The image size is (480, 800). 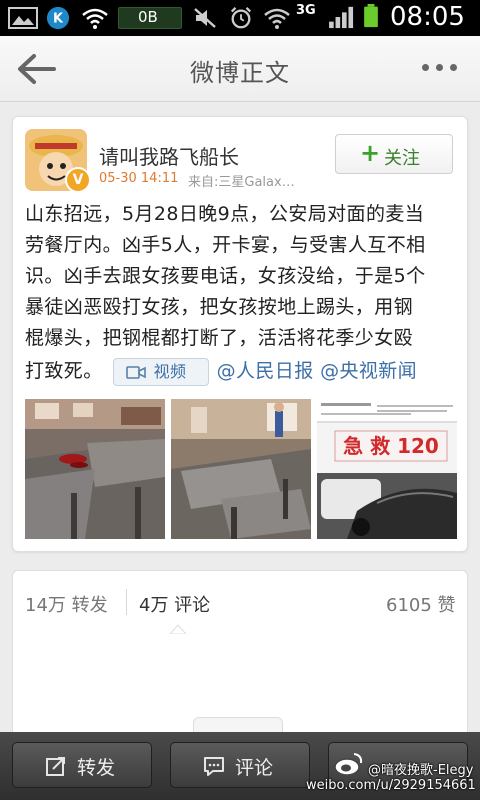 I want to click on active-tab-caret-icon, so click(x=178, y=629).